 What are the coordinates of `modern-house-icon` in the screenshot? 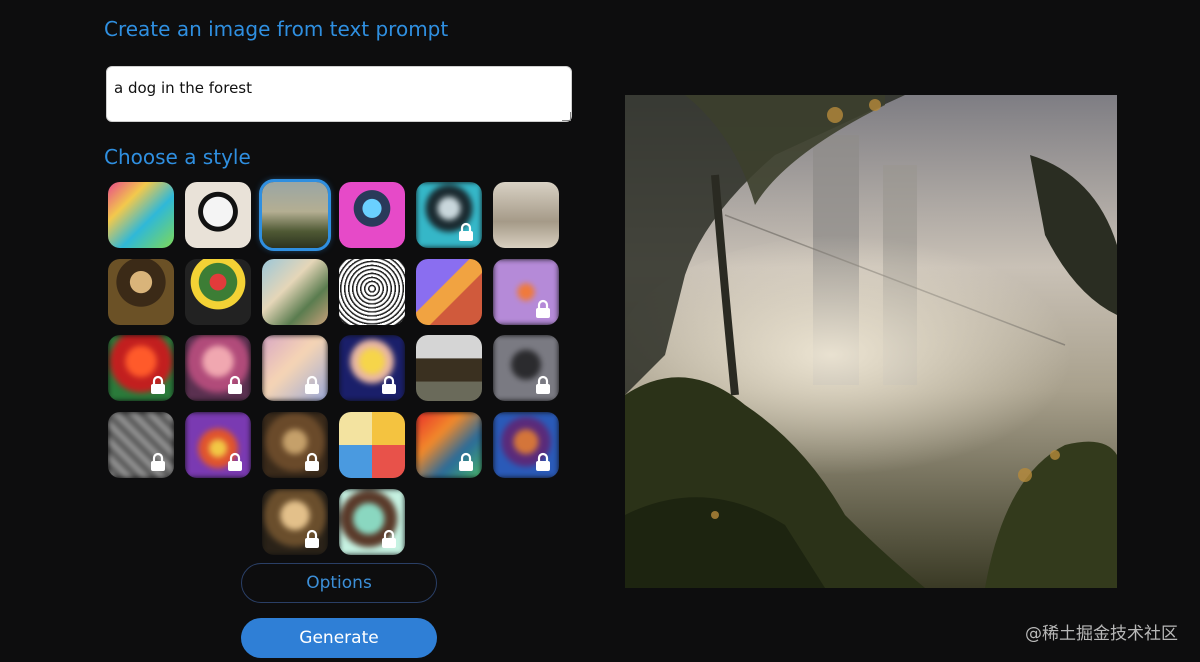 It's located at (449, 368).